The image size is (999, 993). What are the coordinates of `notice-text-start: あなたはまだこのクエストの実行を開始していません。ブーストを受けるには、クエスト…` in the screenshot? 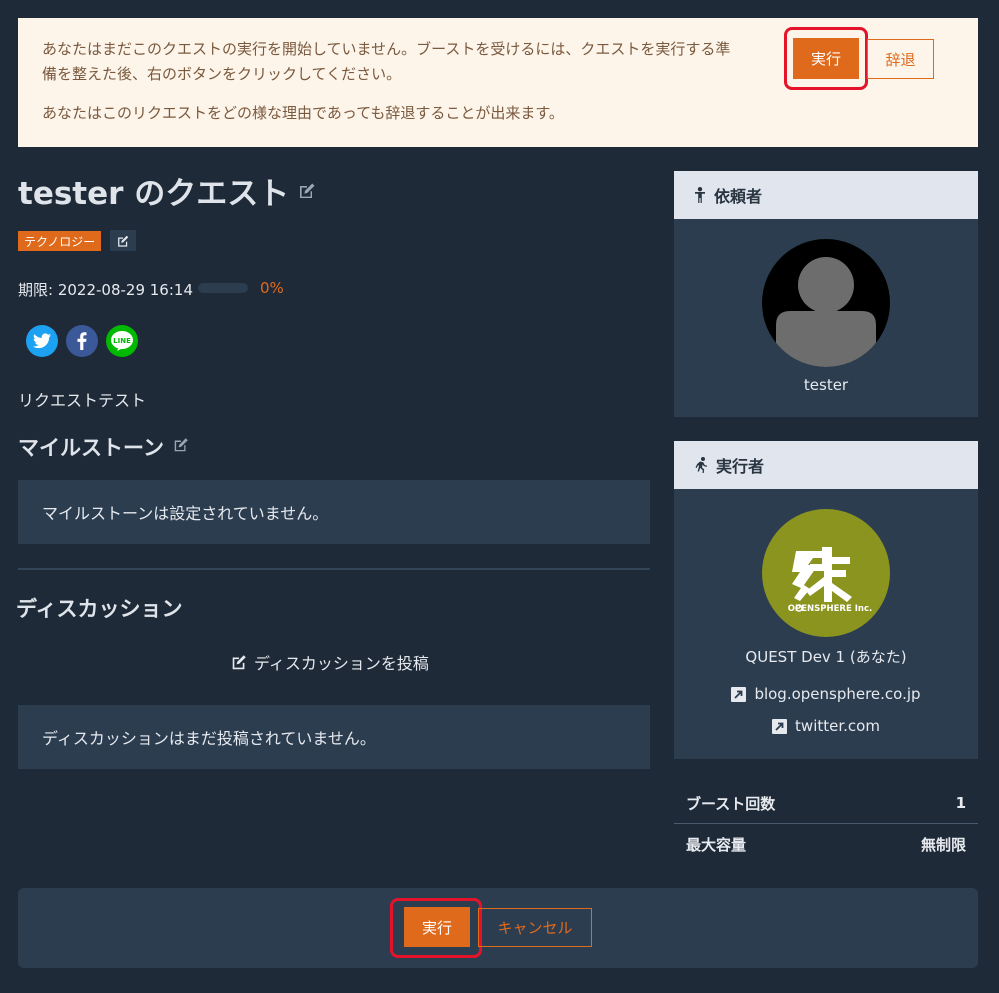 It's located at (386, 61).